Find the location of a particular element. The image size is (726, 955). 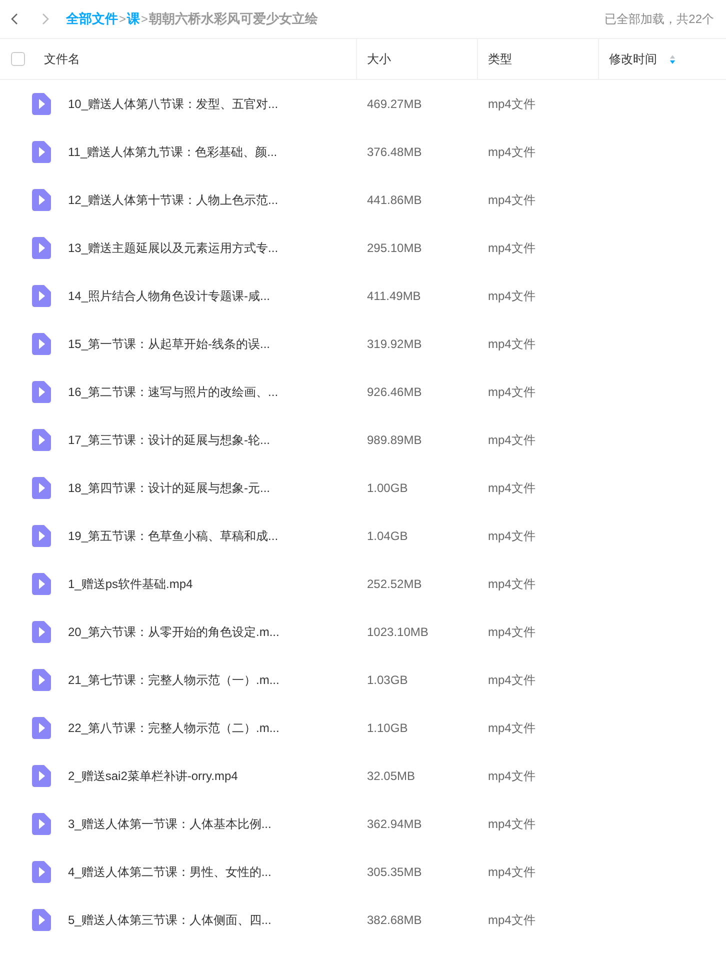

file-name: 2_赠送sai2菜单栏补讲-orry.mp4 is located at coordinates (153, 776).